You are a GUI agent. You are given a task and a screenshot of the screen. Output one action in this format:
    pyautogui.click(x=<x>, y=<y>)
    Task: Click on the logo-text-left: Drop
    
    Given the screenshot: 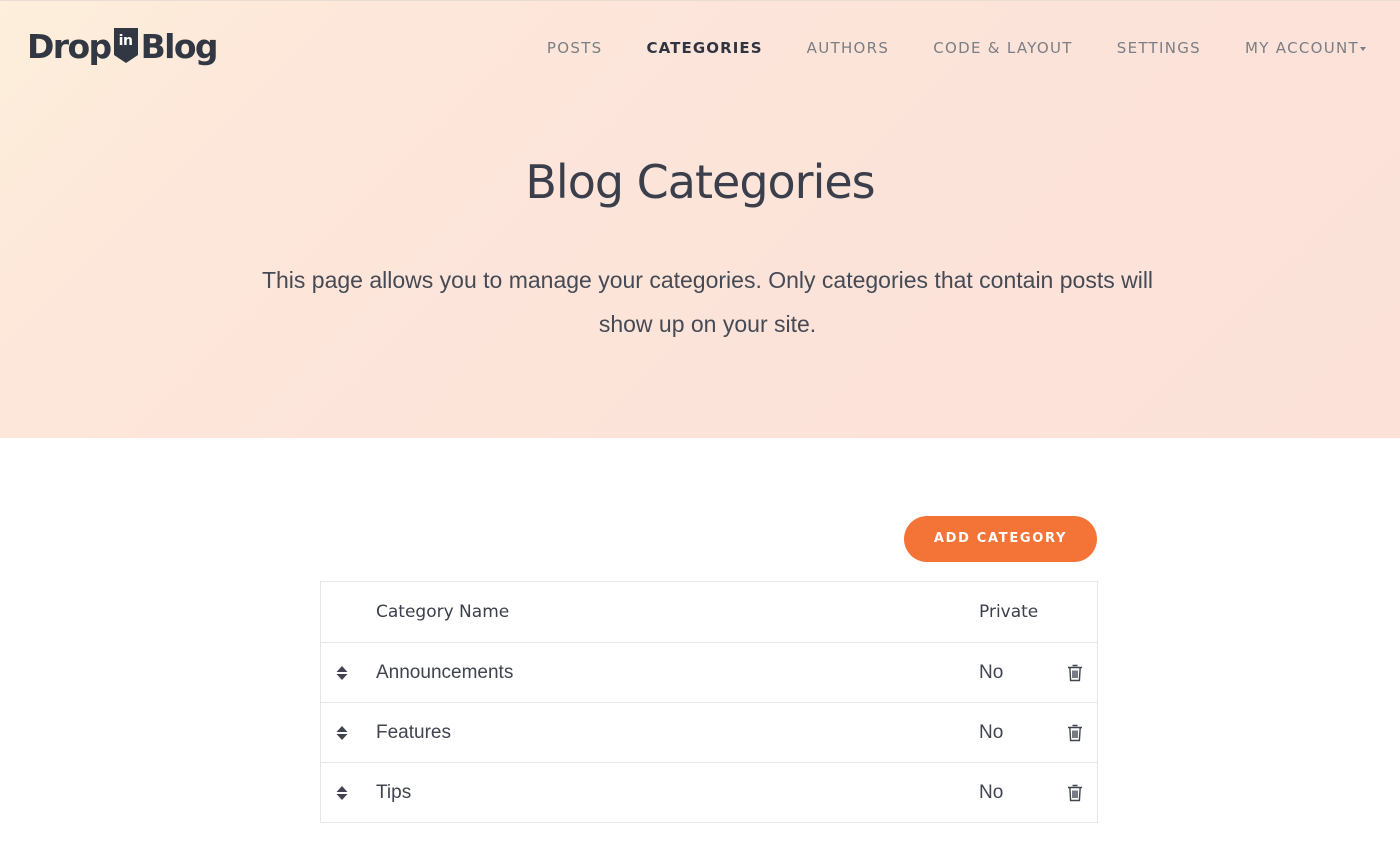 What is the action you would take?
    pyautogui.click(x=69, y=46)
    